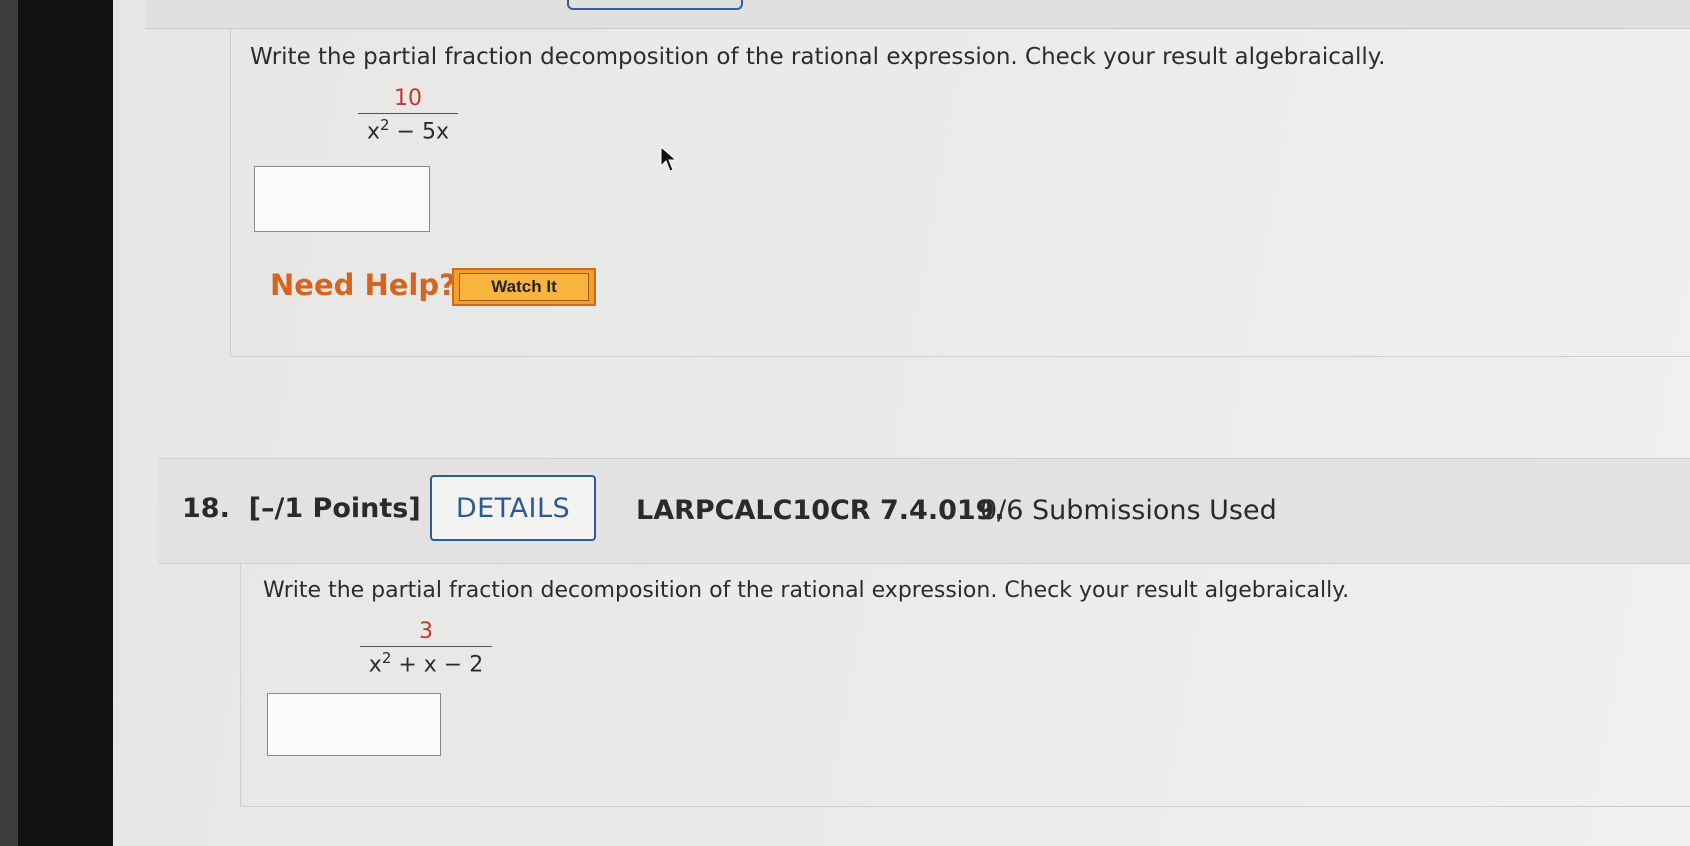  I want to click on watch-it-button: Watch It, so click(524, 287).